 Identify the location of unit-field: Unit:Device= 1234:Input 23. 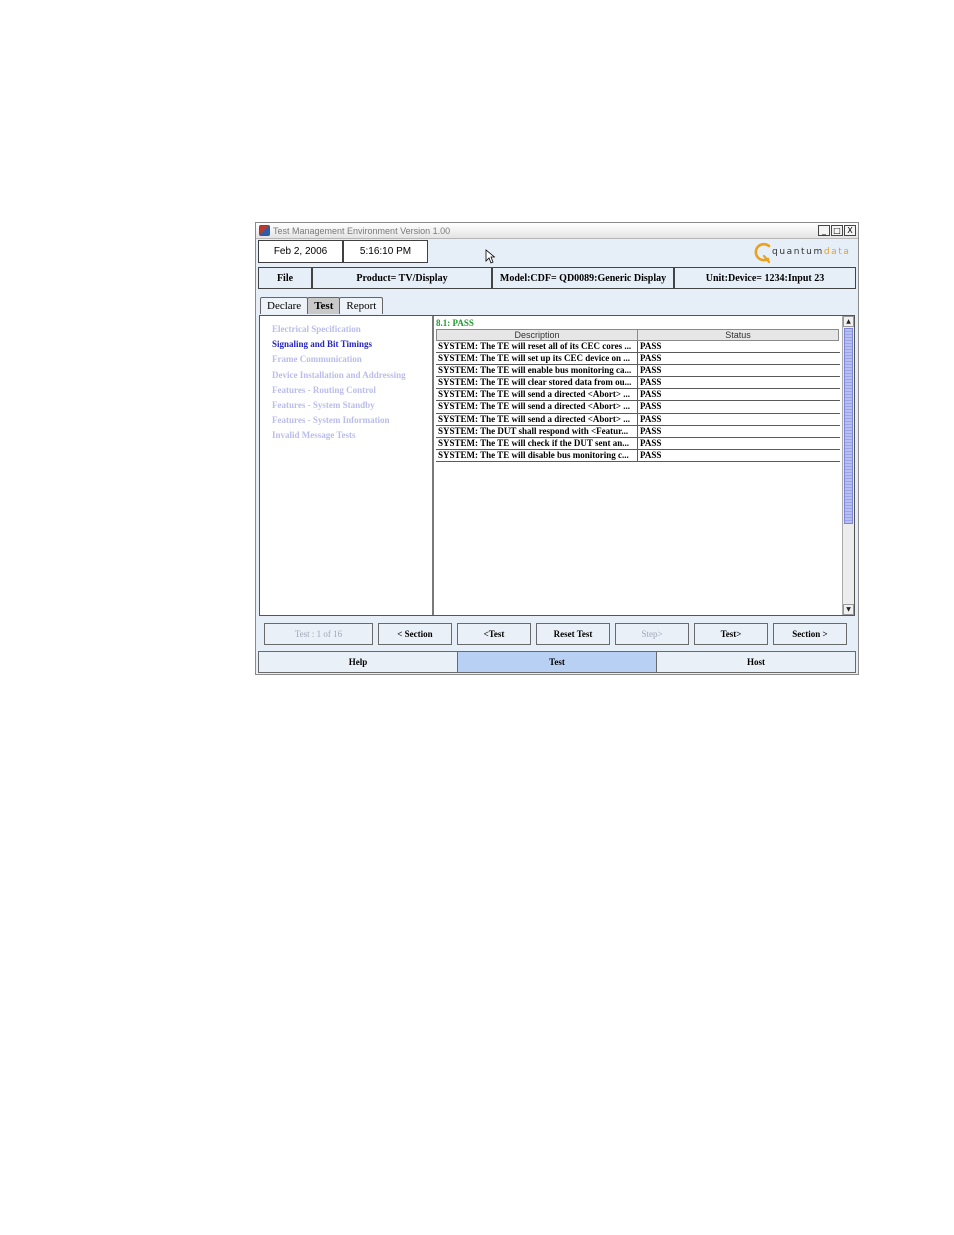
(765, 278).